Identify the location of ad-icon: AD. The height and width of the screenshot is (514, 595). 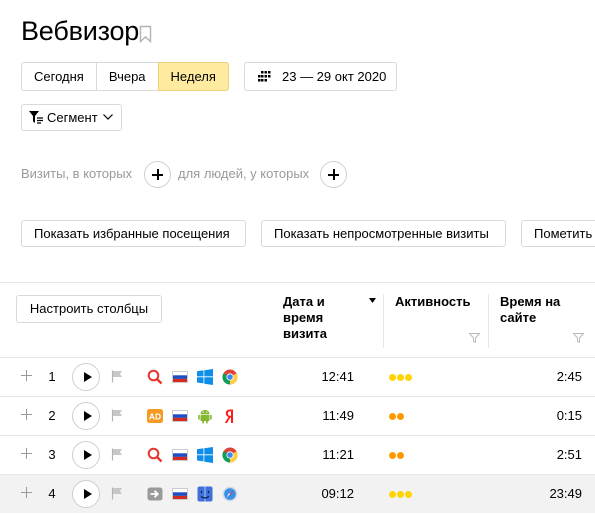
(155, 416).